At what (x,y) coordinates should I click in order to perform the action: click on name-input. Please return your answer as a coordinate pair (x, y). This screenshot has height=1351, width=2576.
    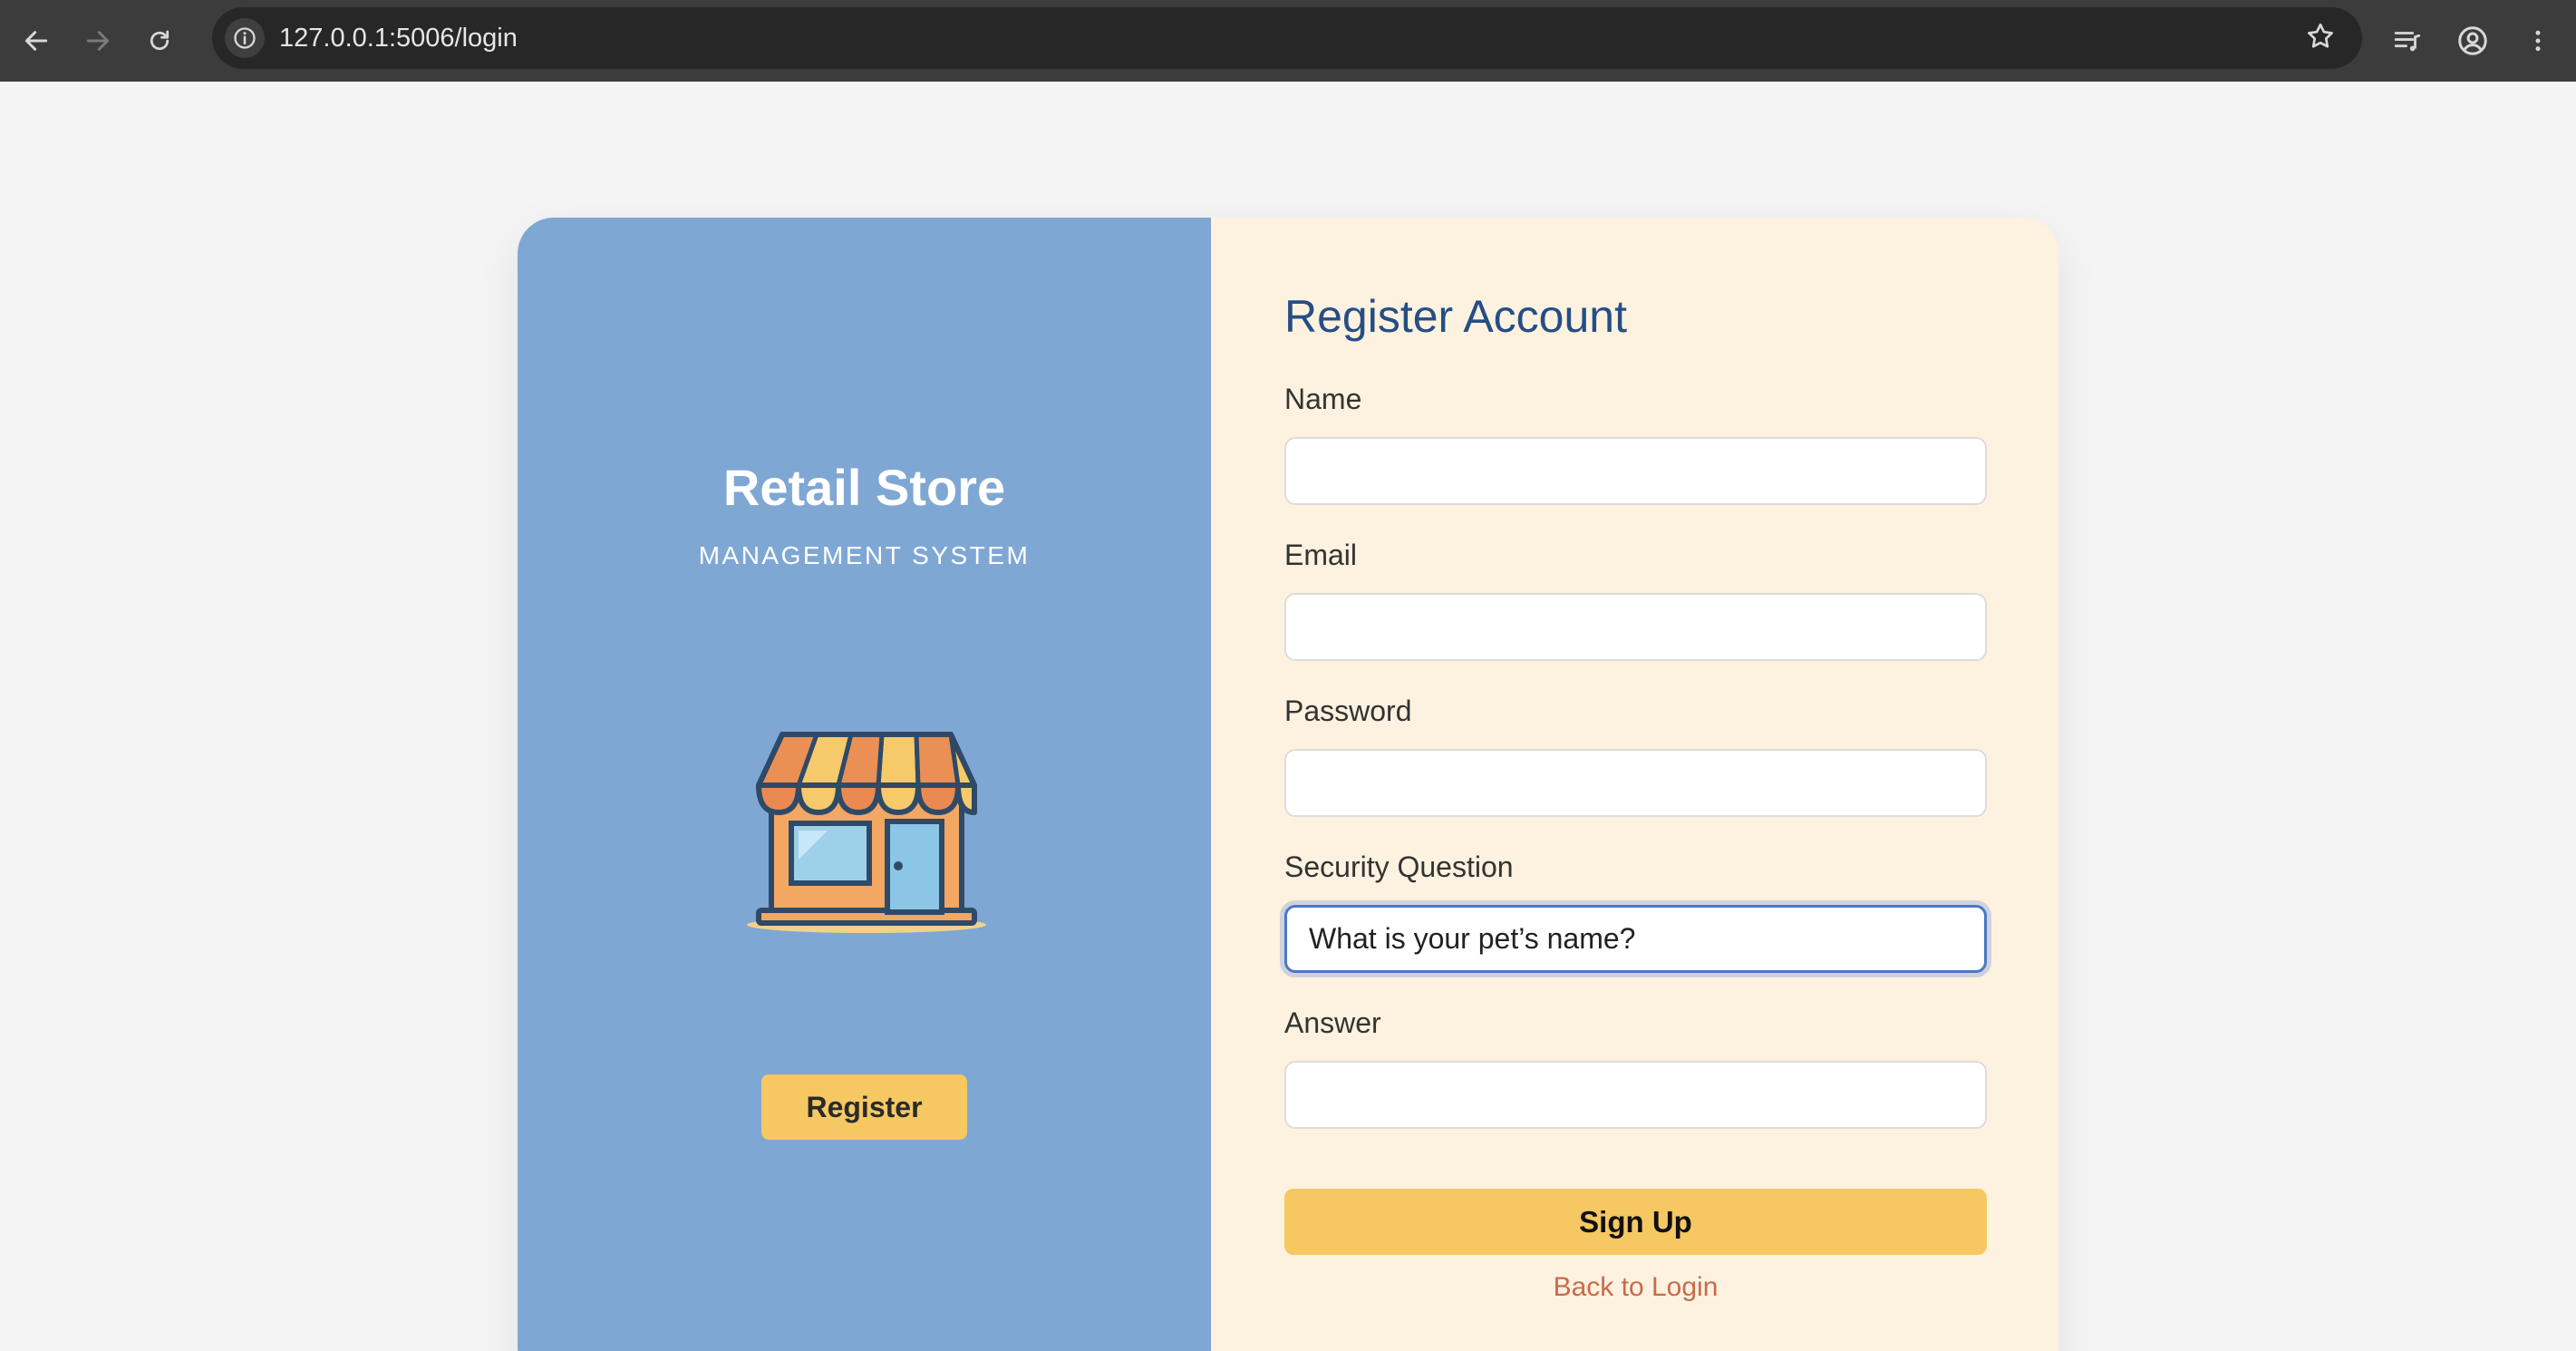
    Looking at the image, I should click on (1635, 471).